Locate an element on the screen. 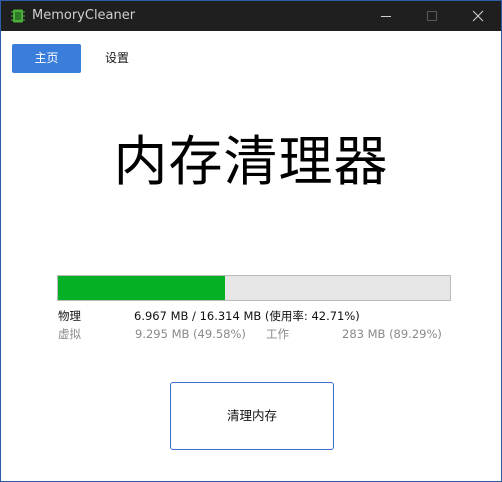 This screenshot has width=502, height=482. working-value: 283 MB (89.29%) is located at coordinates (392, 334).